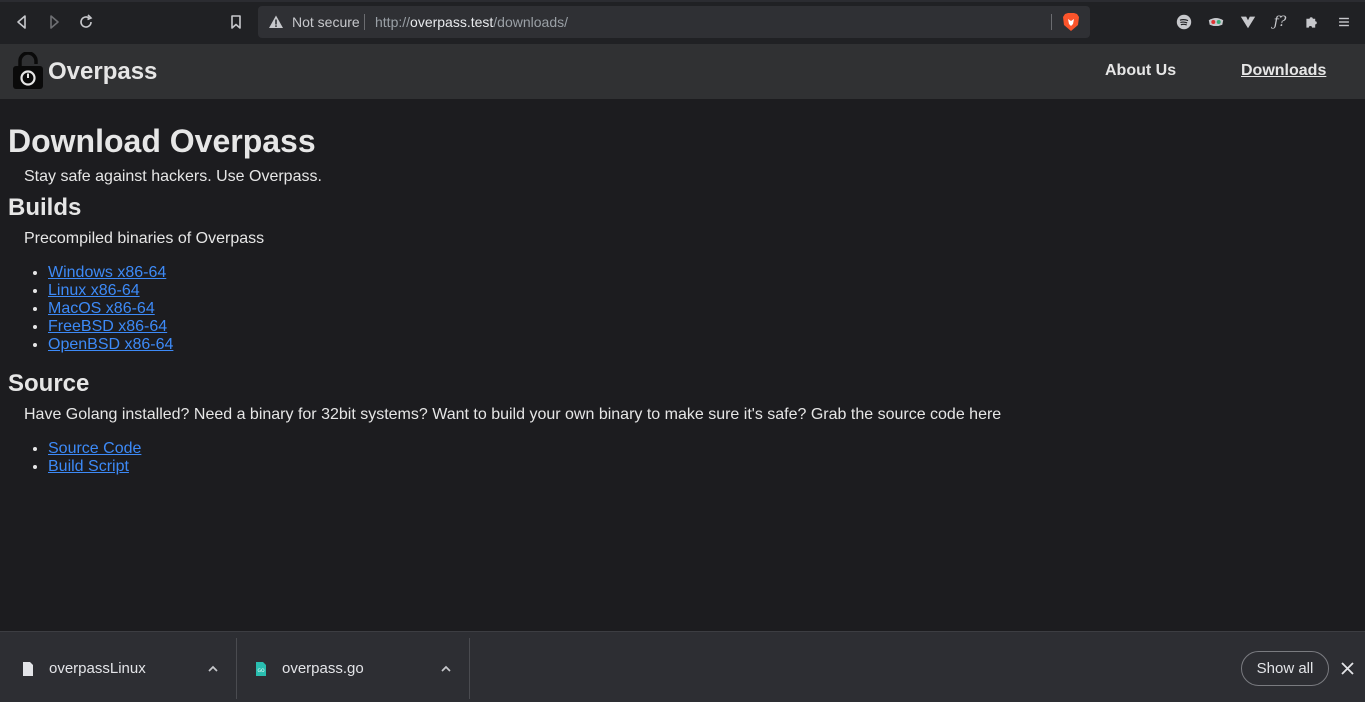  What do you see at coordinates (1184, 22) in the screenshot?
I see `spotify-extension-icon` at bounding box center [1184, 22].